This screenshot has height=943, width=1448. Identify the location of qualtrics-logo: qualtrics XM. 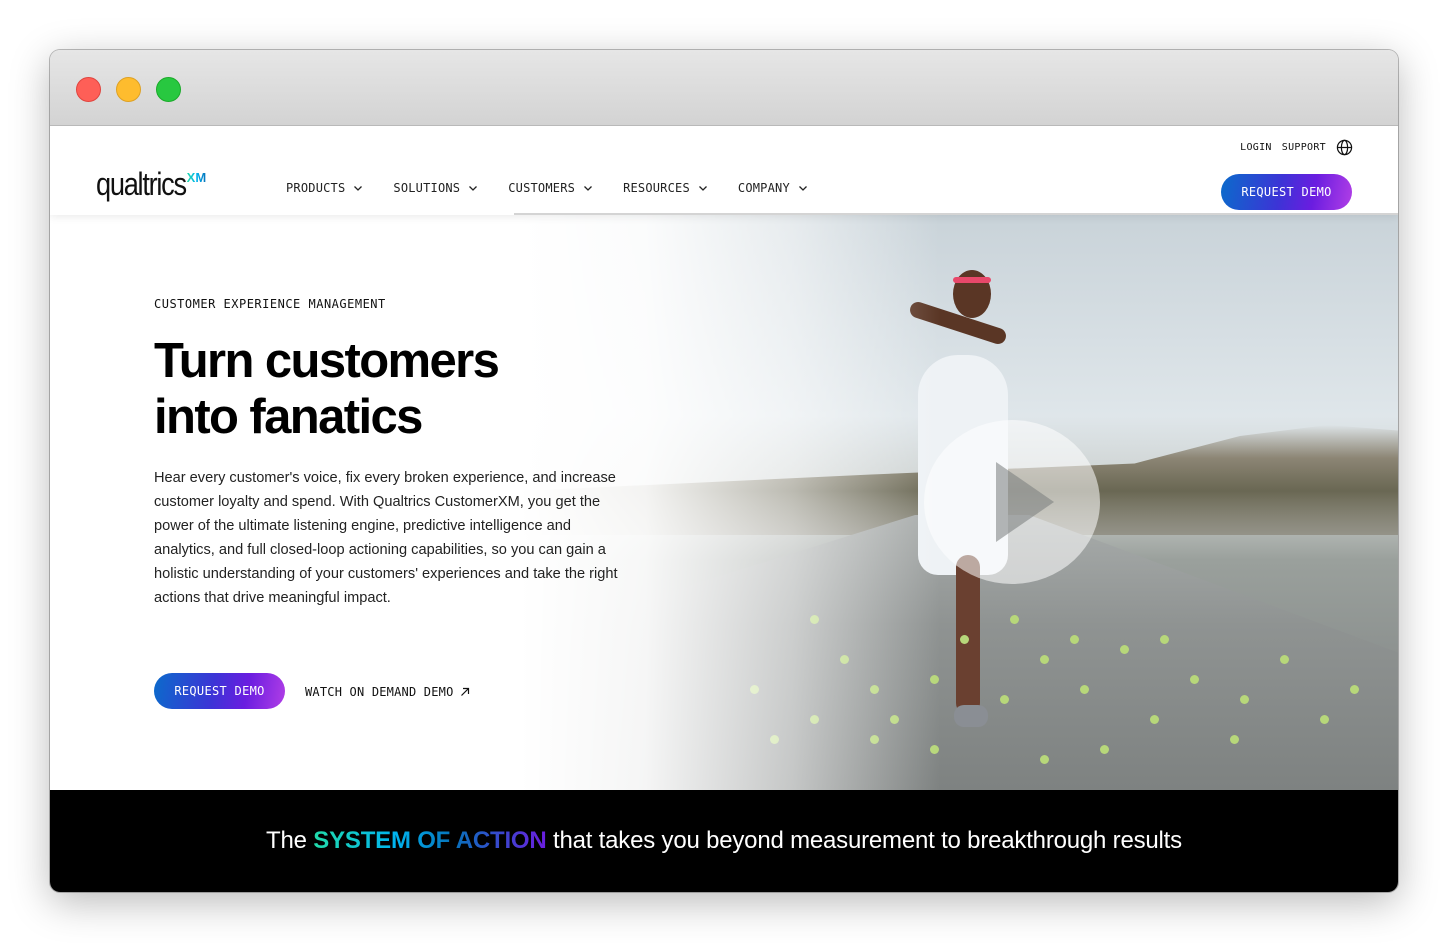
(151, 184).